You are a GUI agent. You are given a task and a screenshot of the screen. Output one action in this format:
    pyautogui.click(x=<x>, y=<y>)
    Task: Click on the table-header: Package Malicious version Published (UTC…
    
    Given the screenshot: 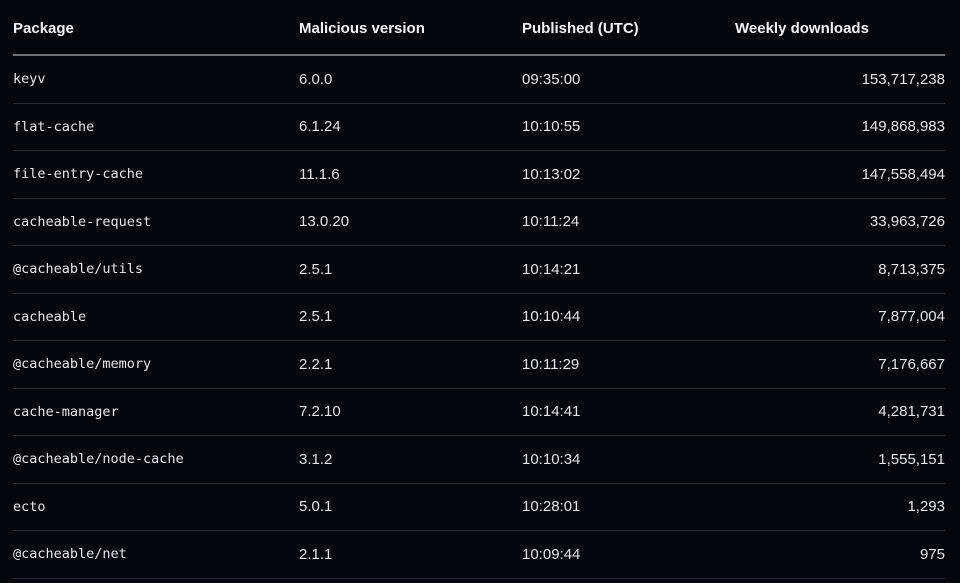 What is the action you would take?
    pyautogui.click(x=479, y=28)
    